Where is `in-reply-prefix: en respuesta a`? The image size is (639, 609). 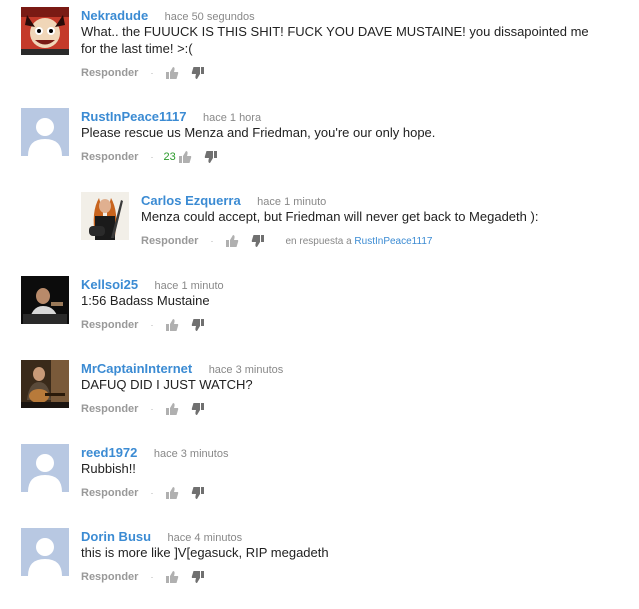 in-reply-prefix: en respuesta a is located at coordinates (318, 241).